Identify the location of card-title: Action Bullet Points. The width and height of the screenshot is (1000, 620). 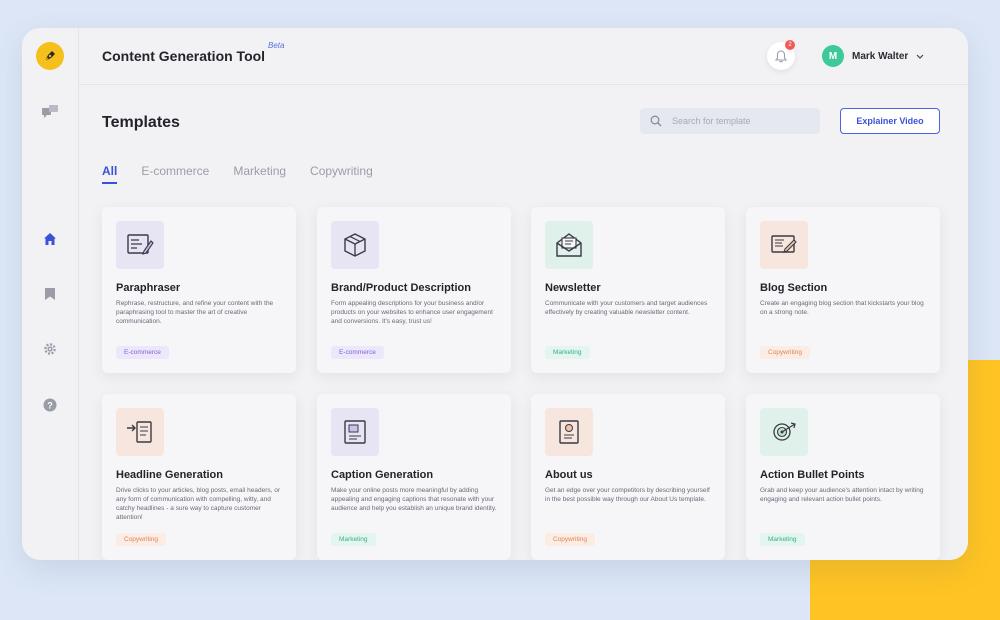
(812, 475).